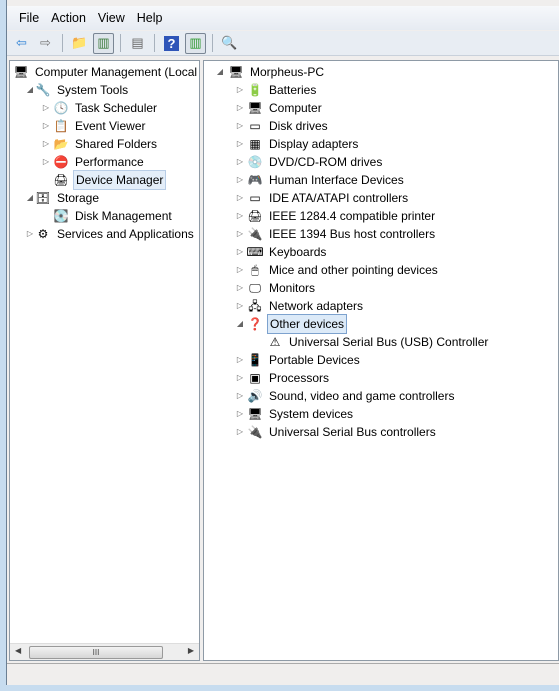 The width and height of the screenshot is (559, 691). What do you see at coordinates (116, 72) in the screenshot?
I see `tree-item-label: Computer Management (Local` at bounding box center [116, 72].